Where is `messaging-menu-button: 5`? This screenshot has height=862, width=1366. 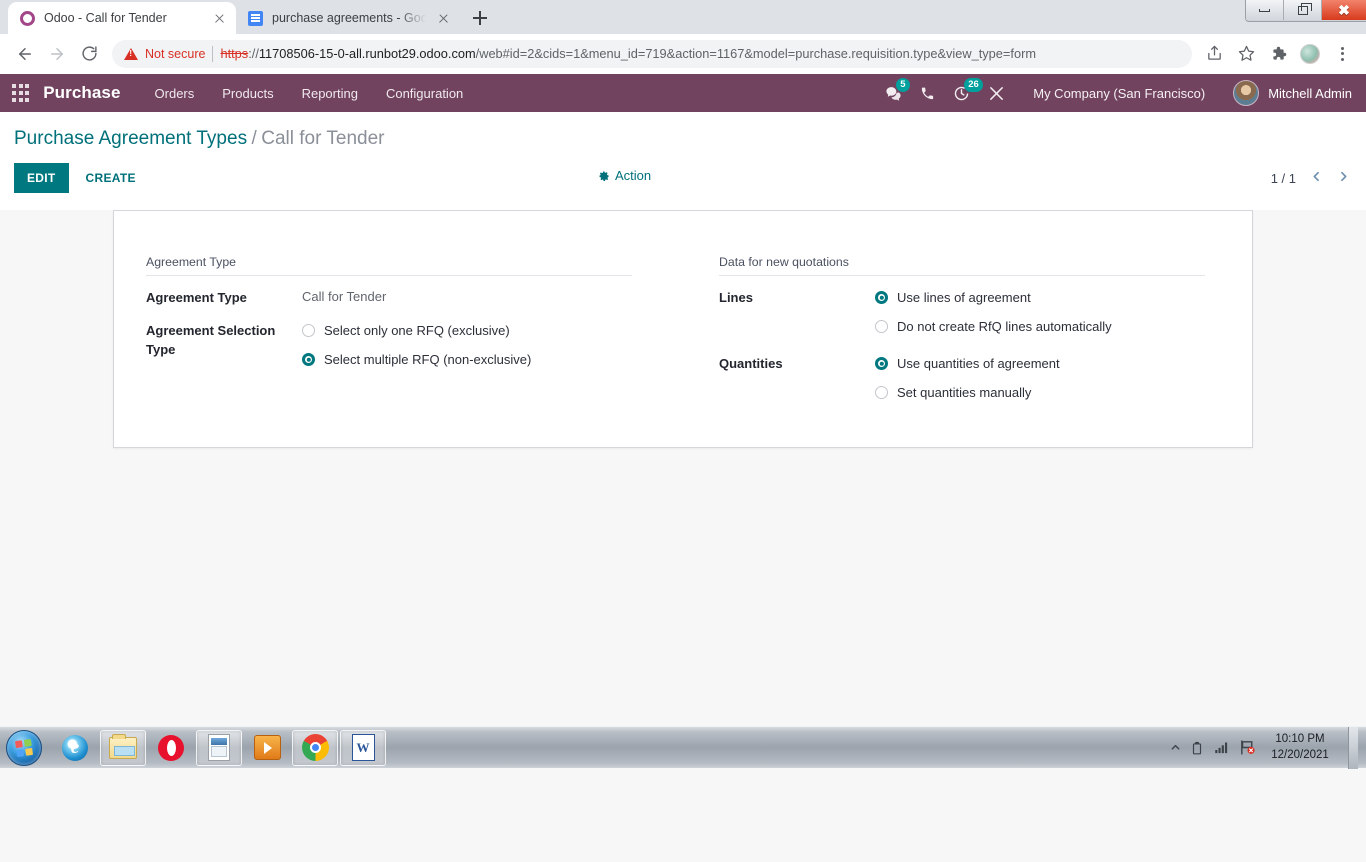
messaging-menu-button: 5 is located at coordinates (893, 93).